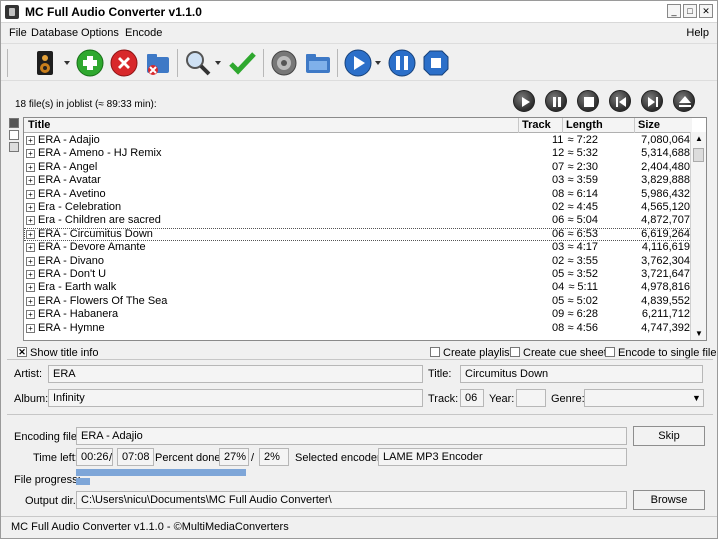  I want to click on row-title: ERA - Flowers Of The Sea, so click(103, 300).